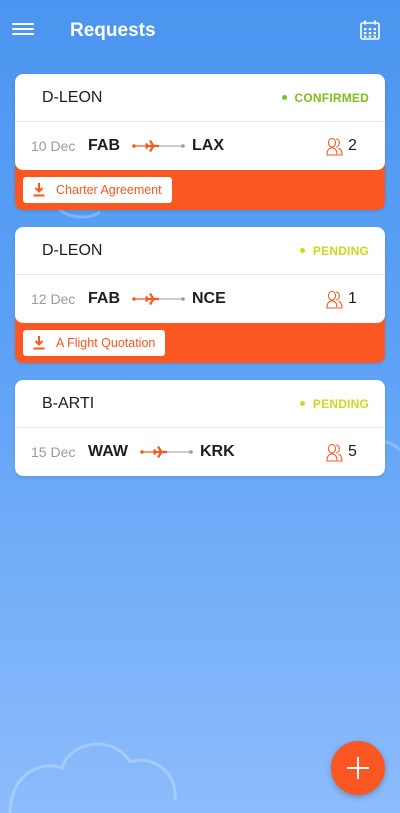 This screenshot has height=813, width=400. Describe the element at coordinates (331, 97) in the screenshot. I see `status-label: CONFIRMED` at that location.